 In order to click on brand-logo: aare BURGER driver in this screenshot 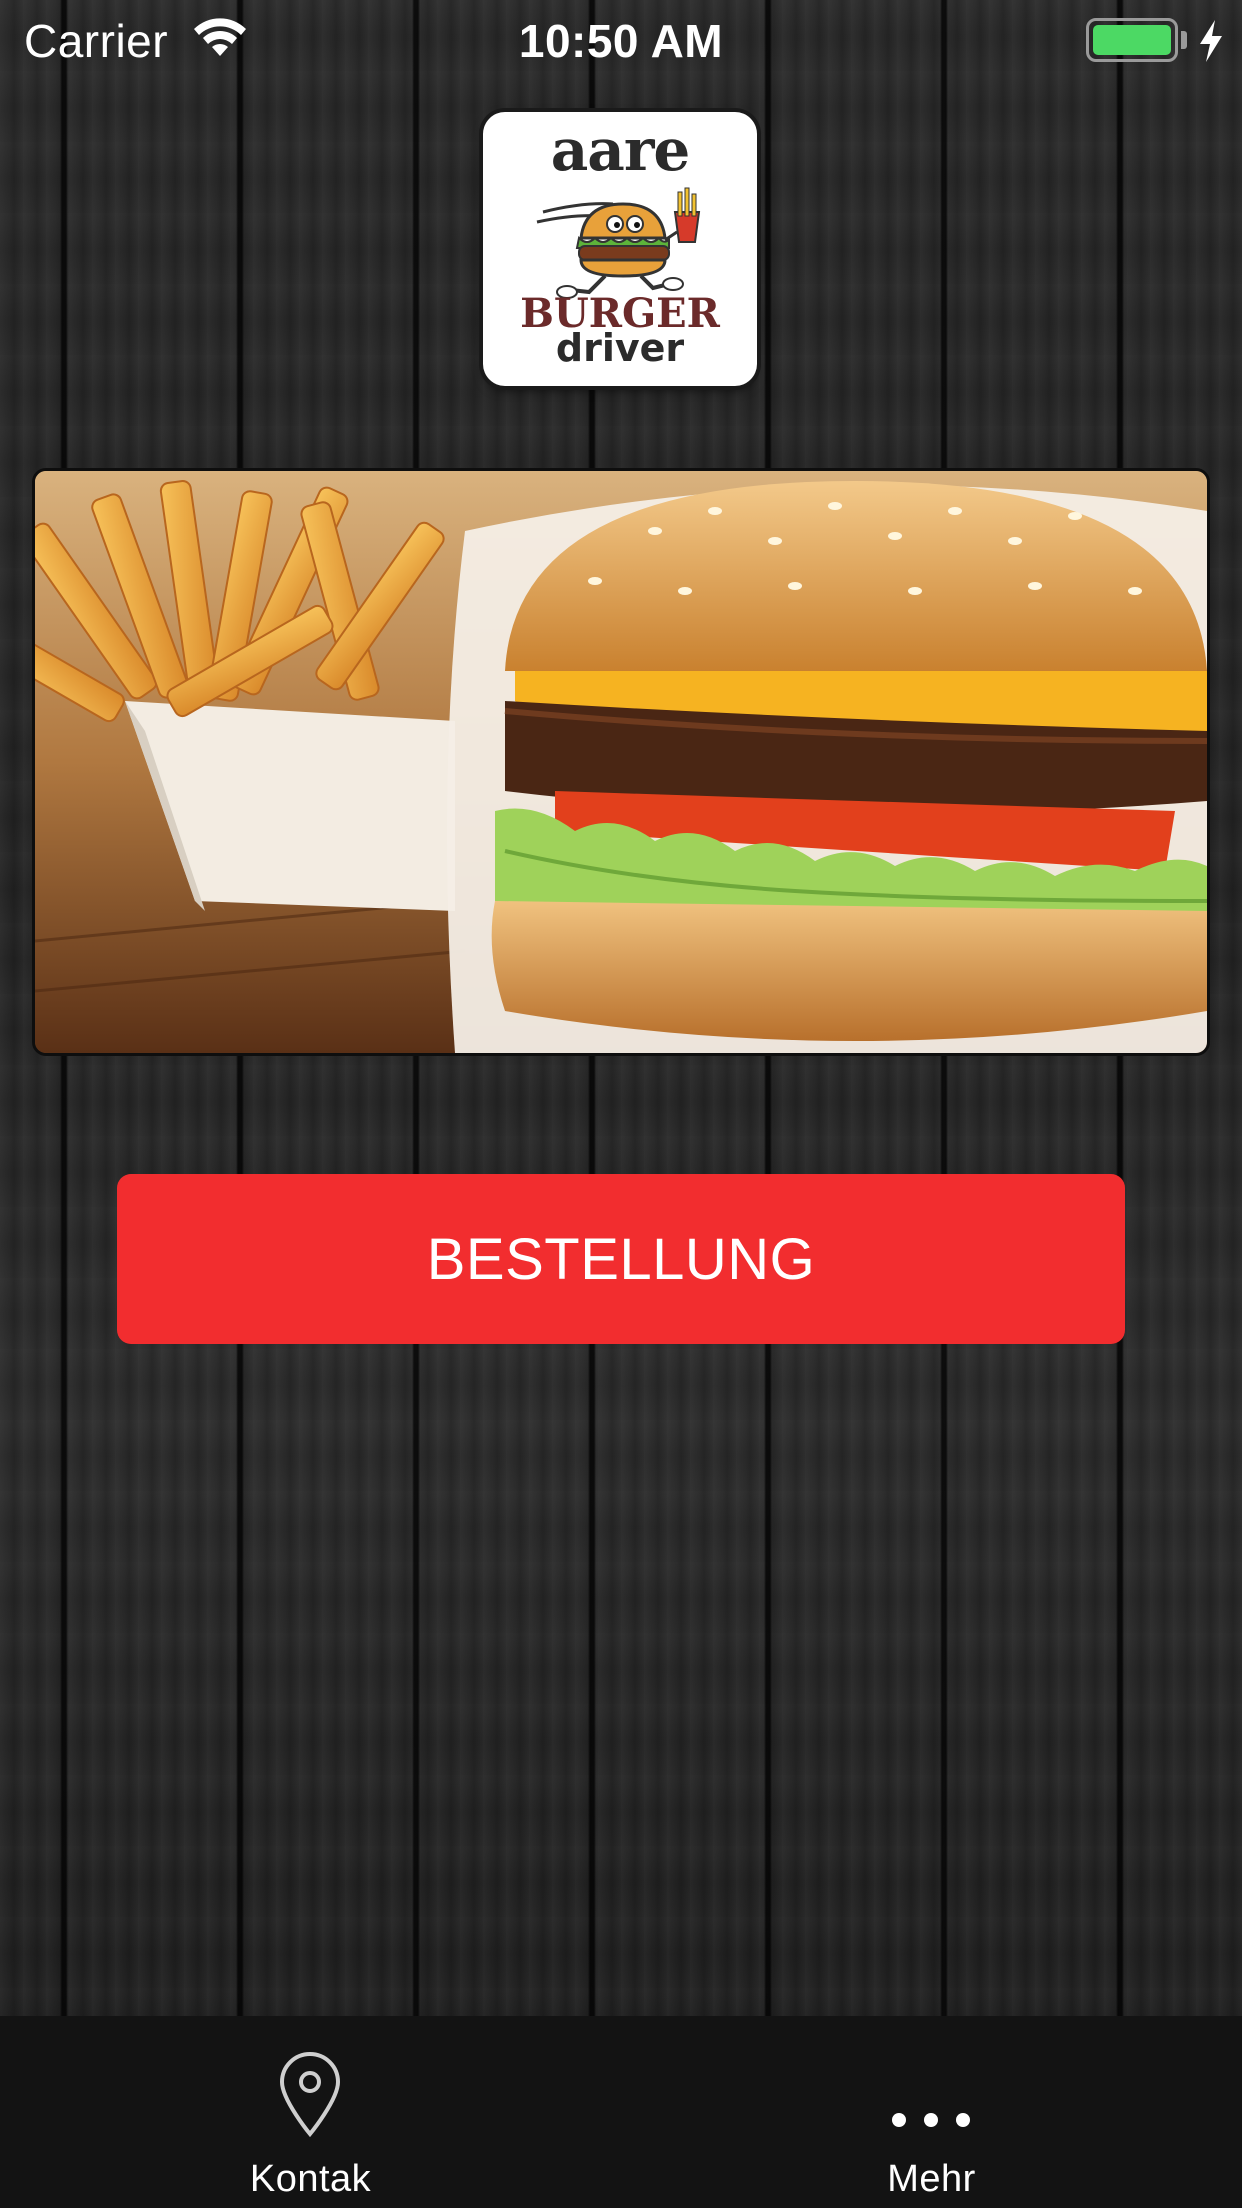, I will do `click(620, 249)`.